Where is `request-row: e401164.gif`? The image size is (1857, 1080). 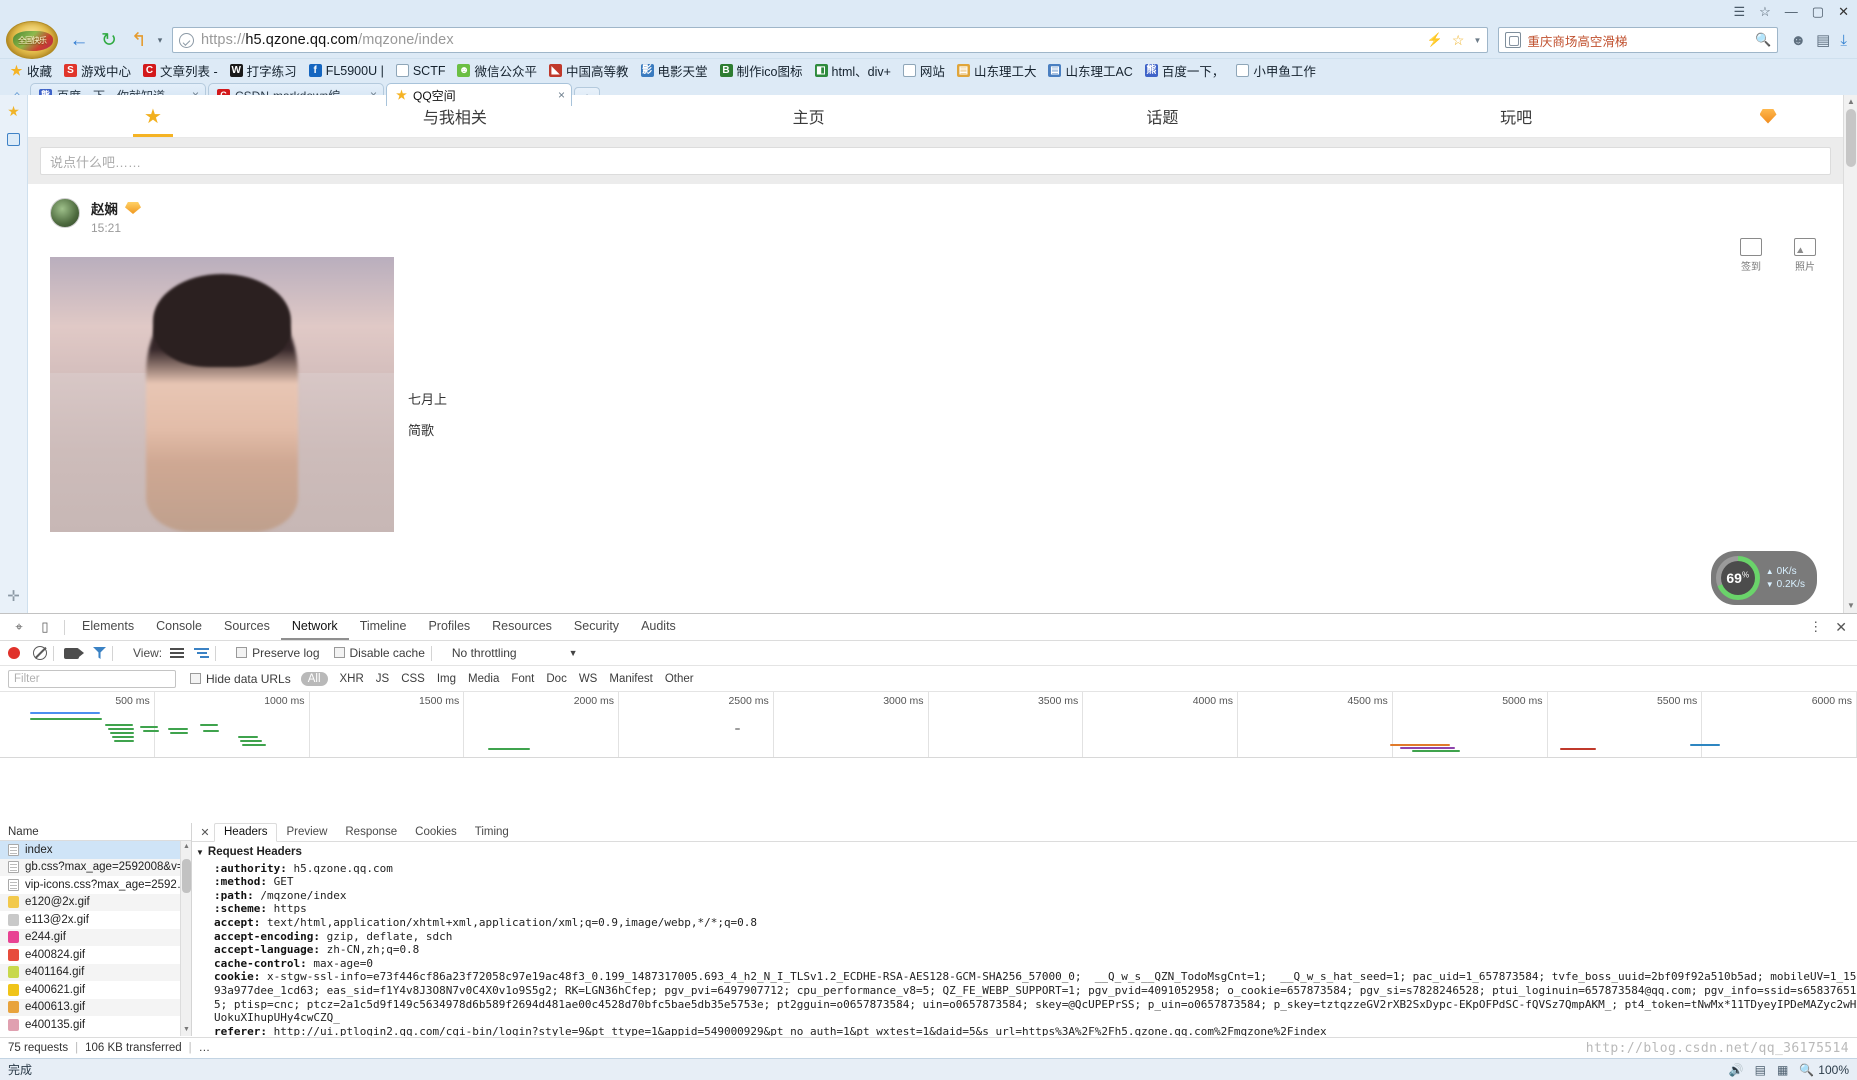
request-row: e401164.gif is located at coordinates (95, 972).